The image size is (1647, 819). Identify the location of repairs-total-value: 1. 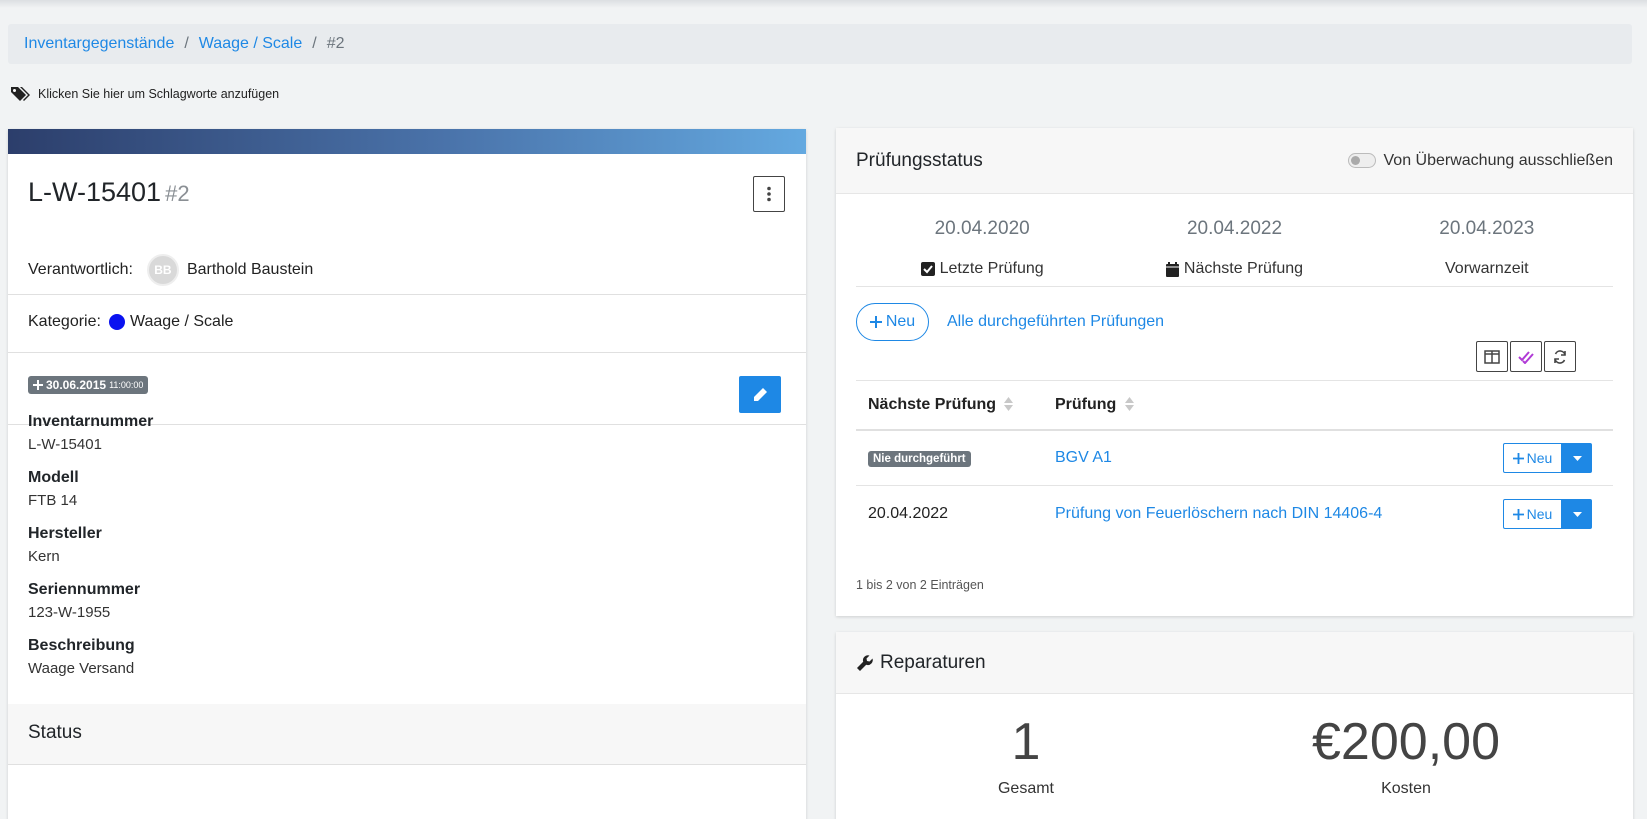
(1026, 742).